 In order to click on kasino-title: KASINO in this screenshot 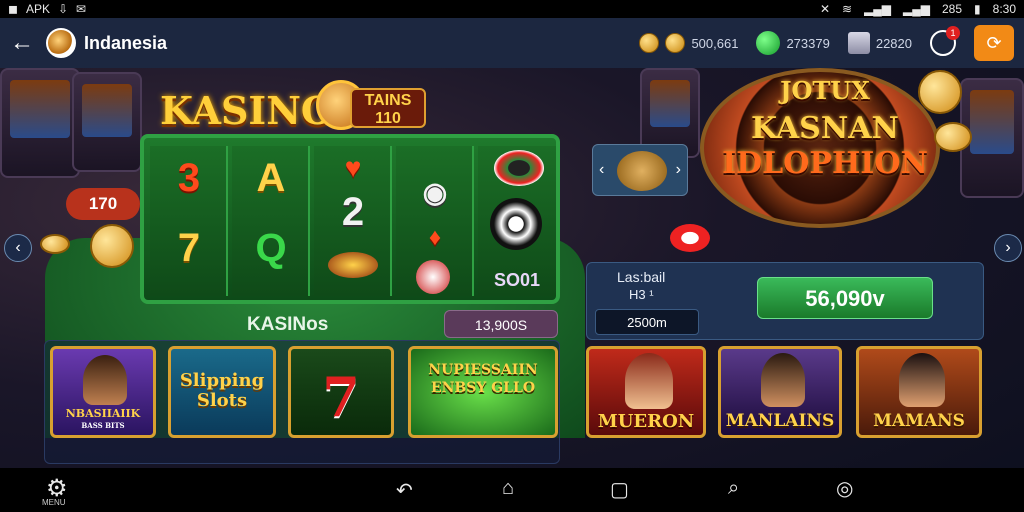, I will do `click(247, 110)`.